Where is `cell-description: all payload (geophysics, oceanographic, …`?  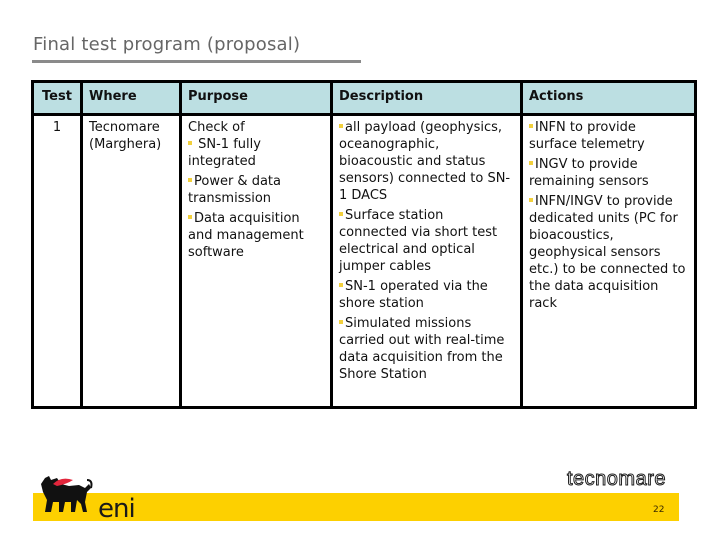
cell-description: all payload (geophysics, oceanographic, … is located at coordinates (426, 261).